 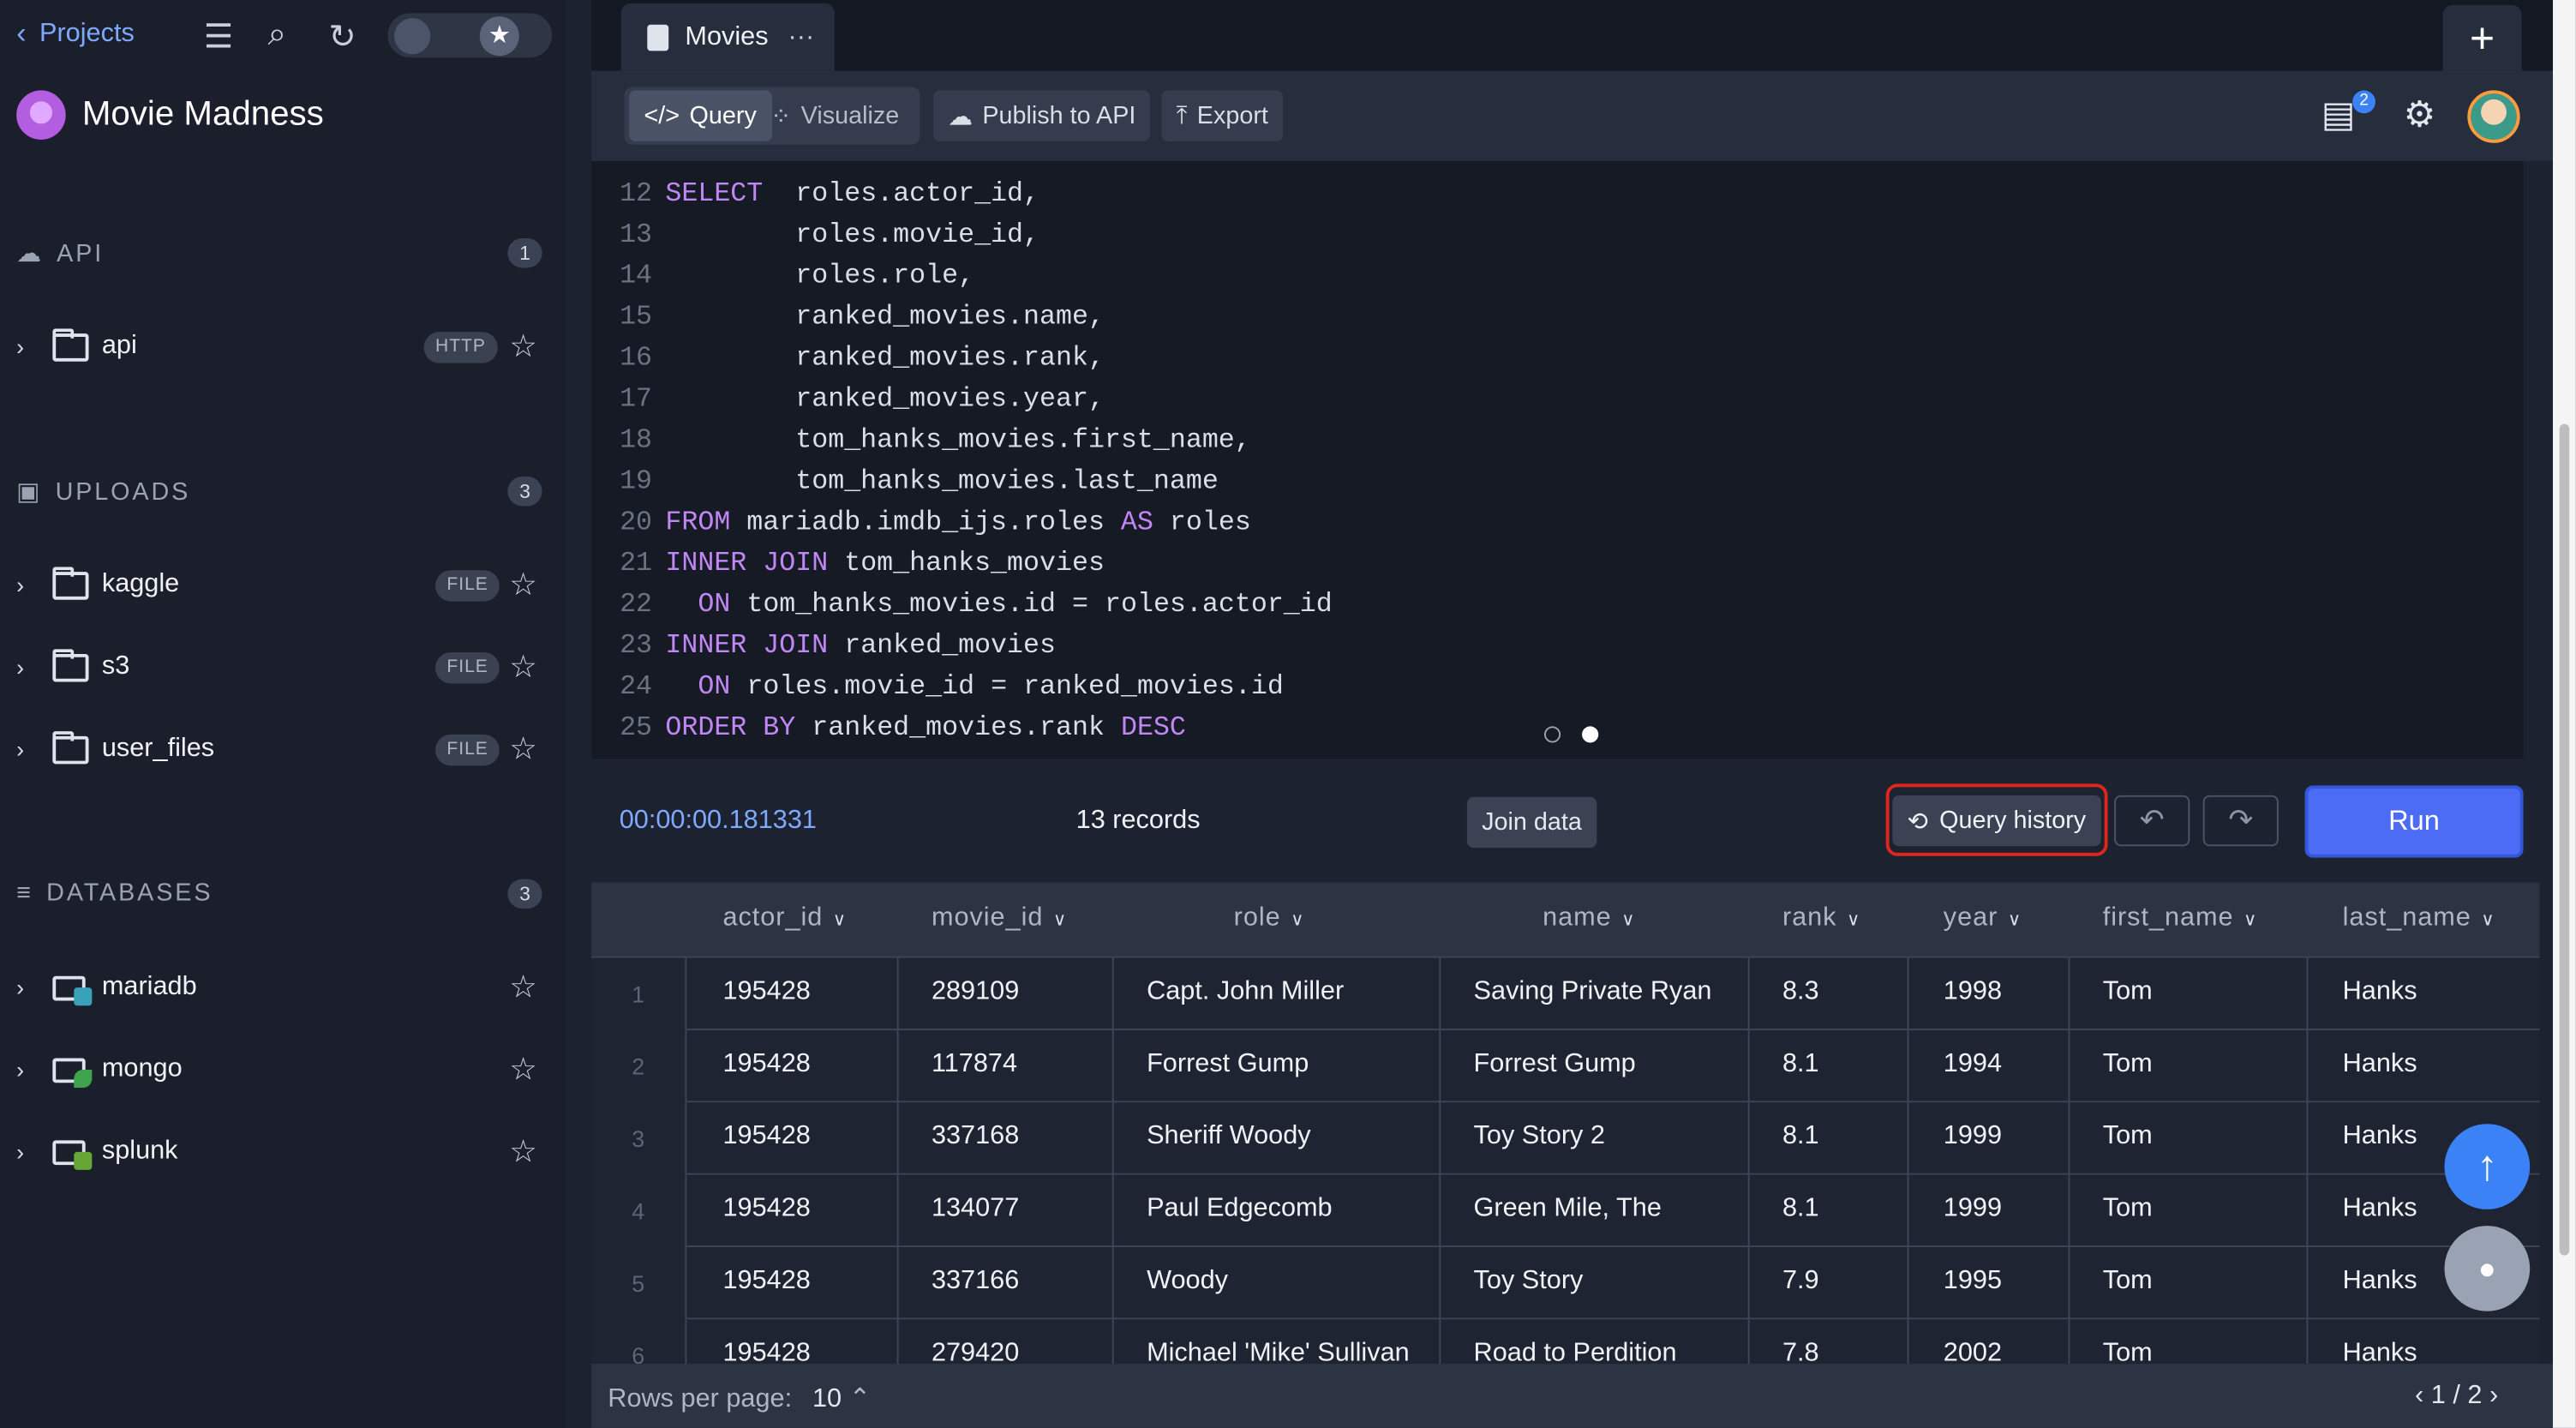 What do you see at coordinates (470, 35) in the screenshot?
I see `view-toggle: ★` at bounding box center [470, 35].